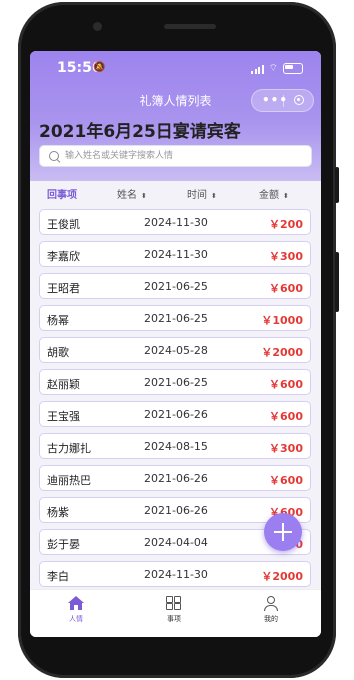 The height and width of the screenshot is (680, 354). Describe the element at coordinates (54, 156) in the screenshot. I see `search-icon` at that location.